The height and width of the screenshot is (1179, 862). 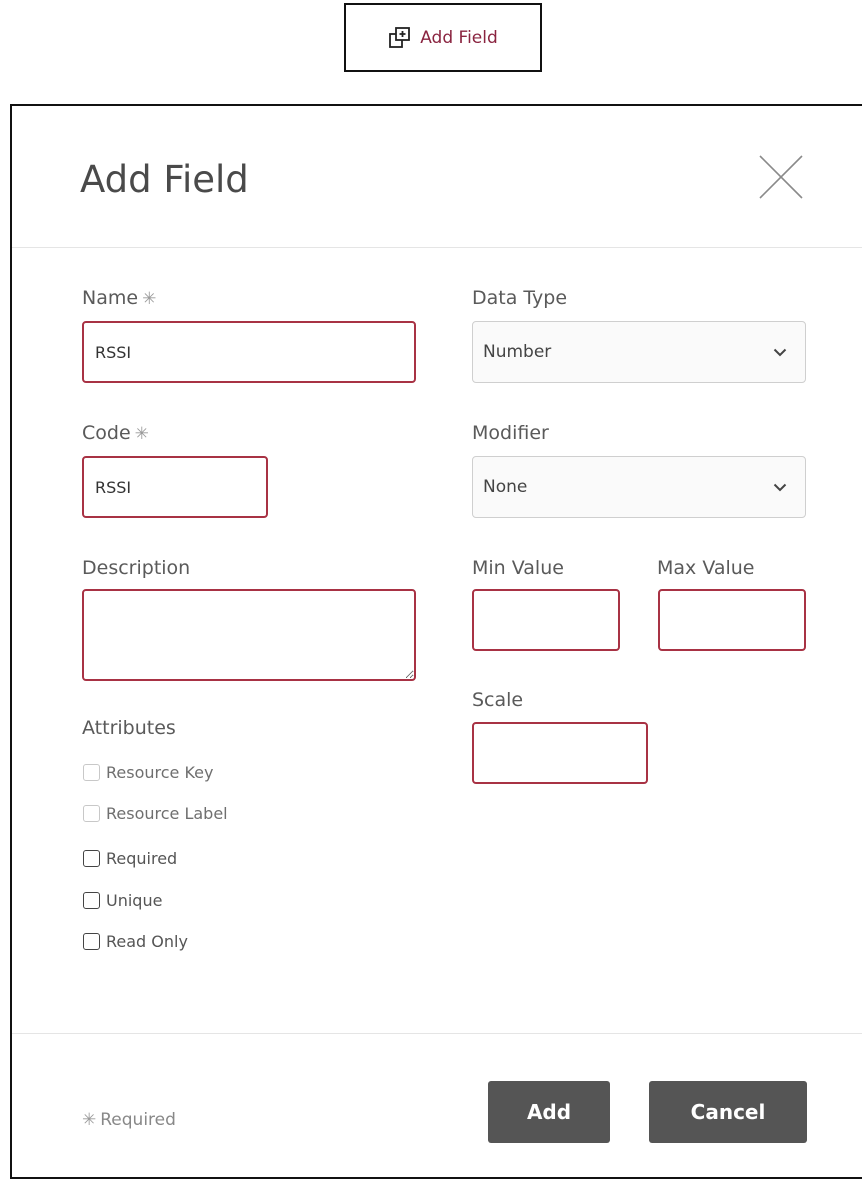 What do you see at coordinates (89, 1120) in the screenshot?
I see `required-note-mark: ✳` at bounding box center [89, 1120].